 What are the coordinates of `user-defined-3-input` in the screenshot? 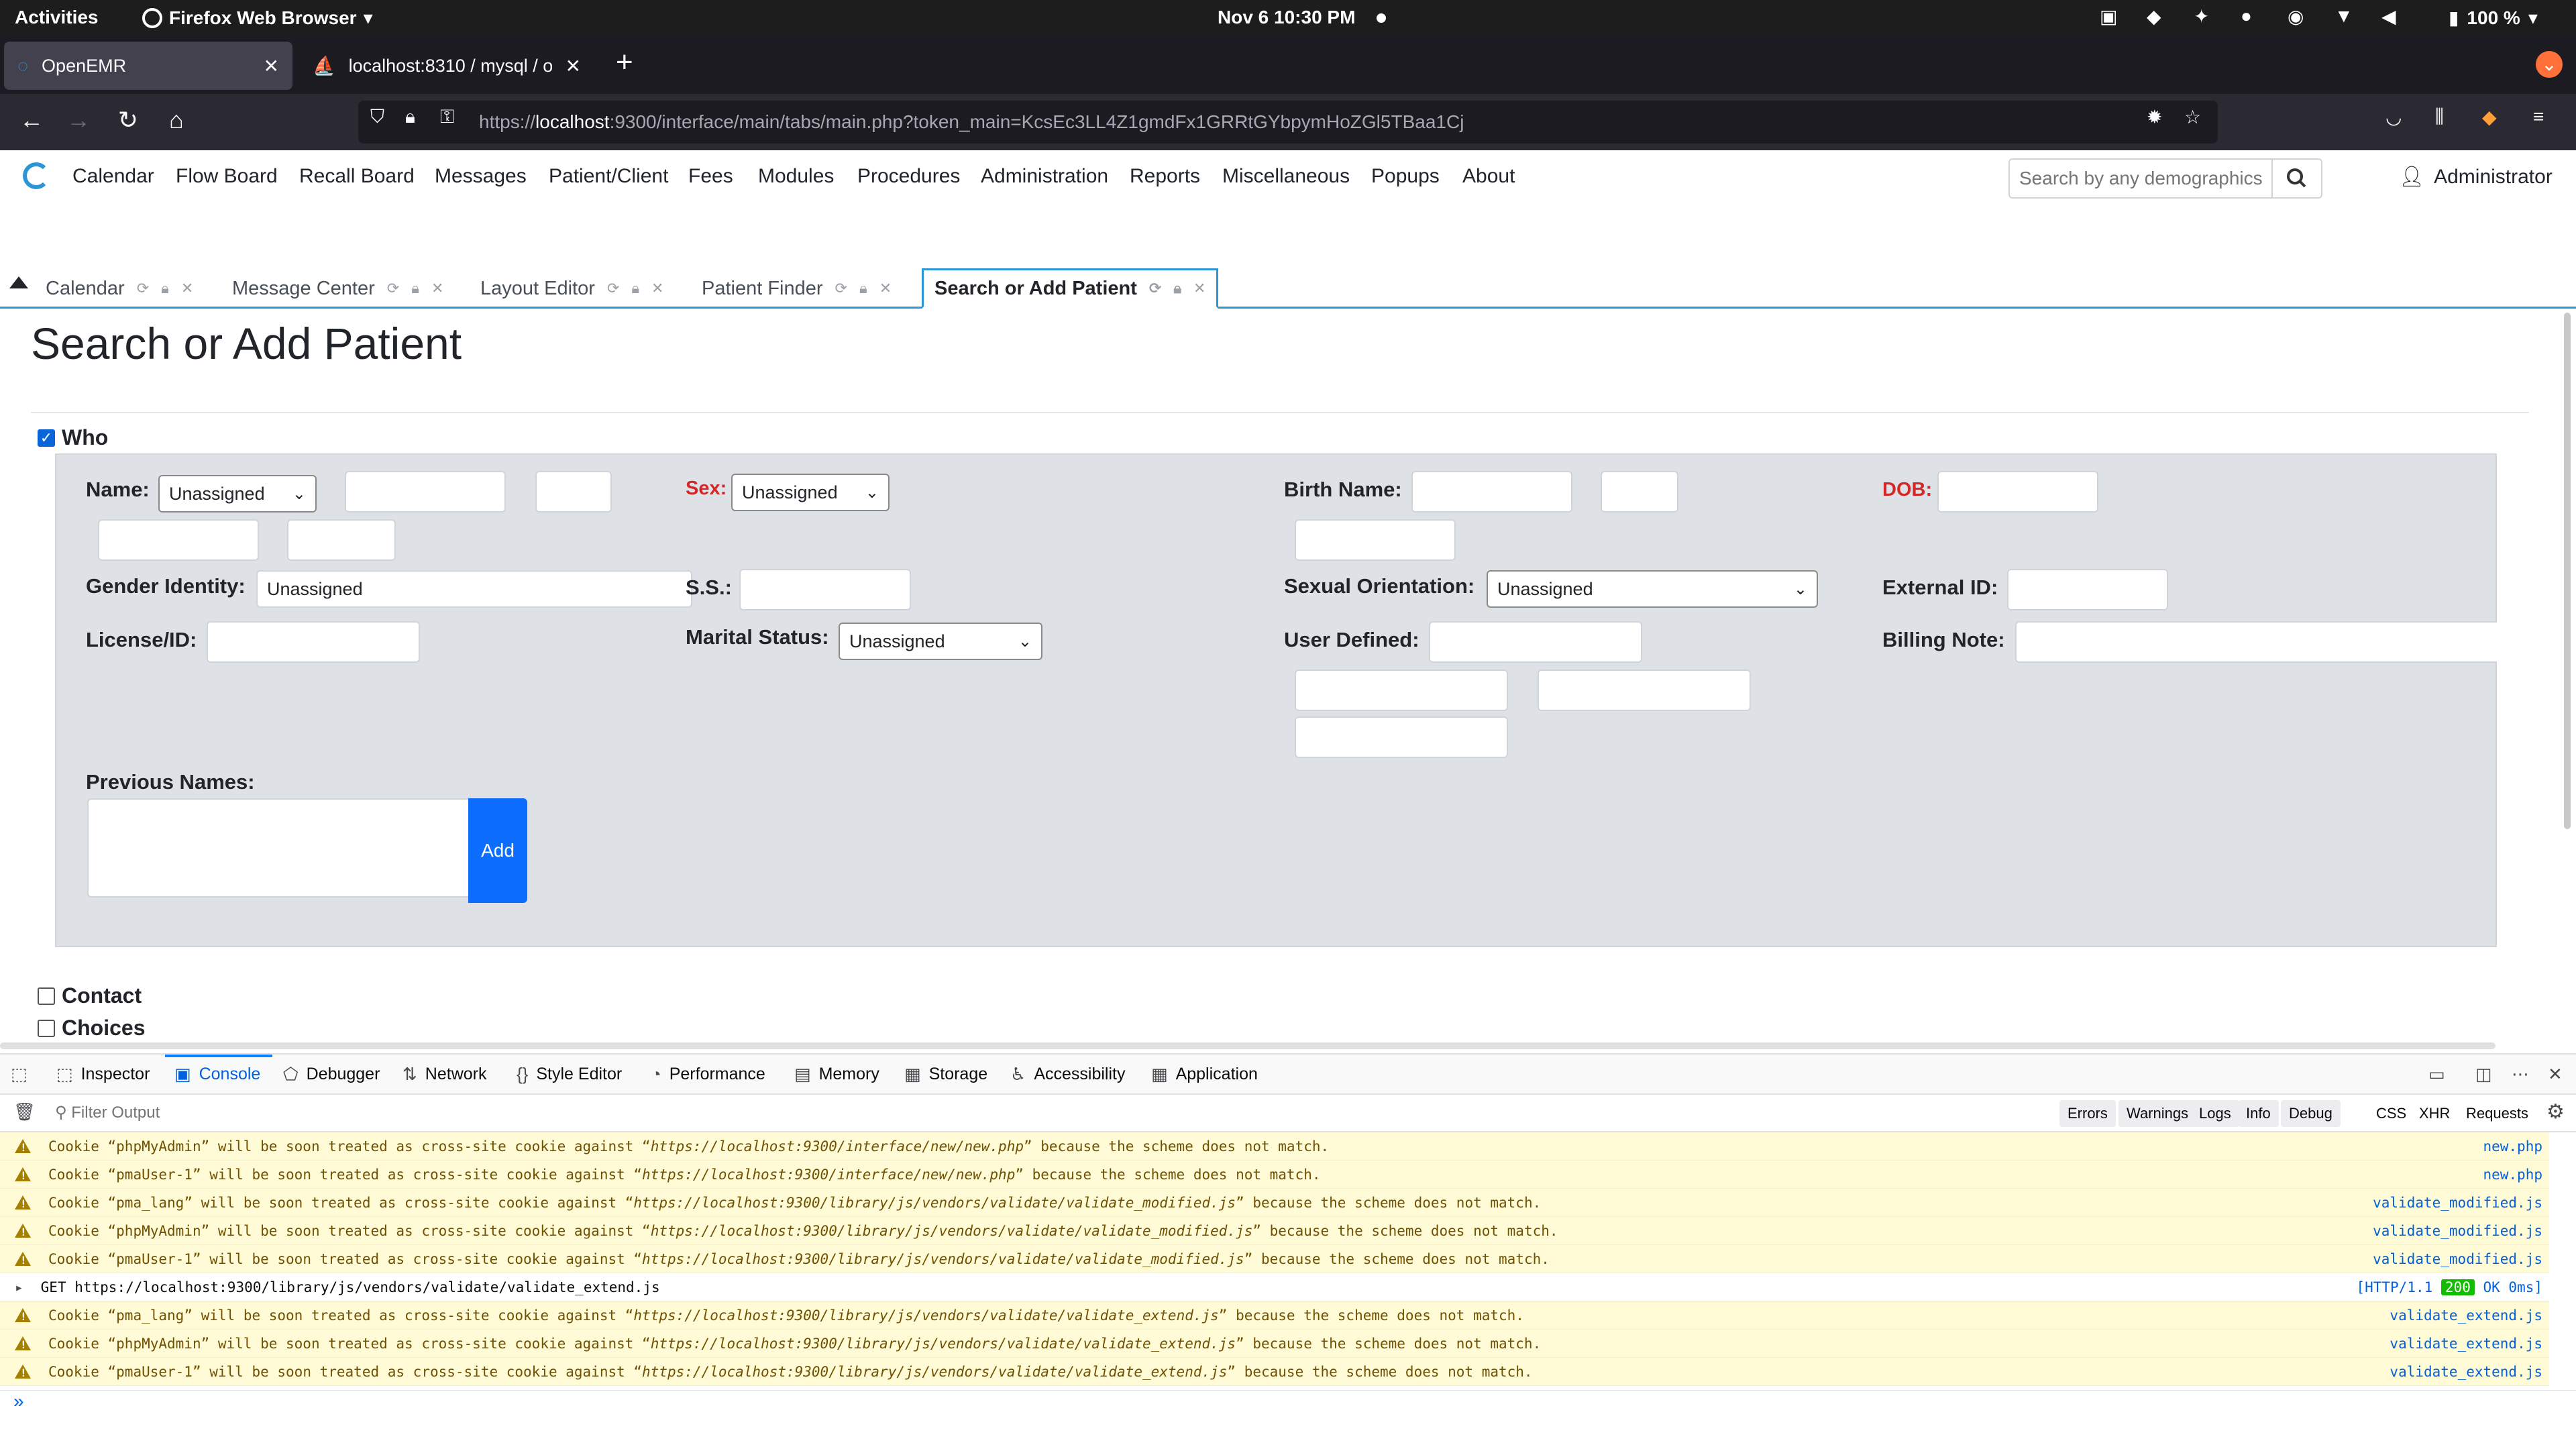 It's located at (1644, 690).